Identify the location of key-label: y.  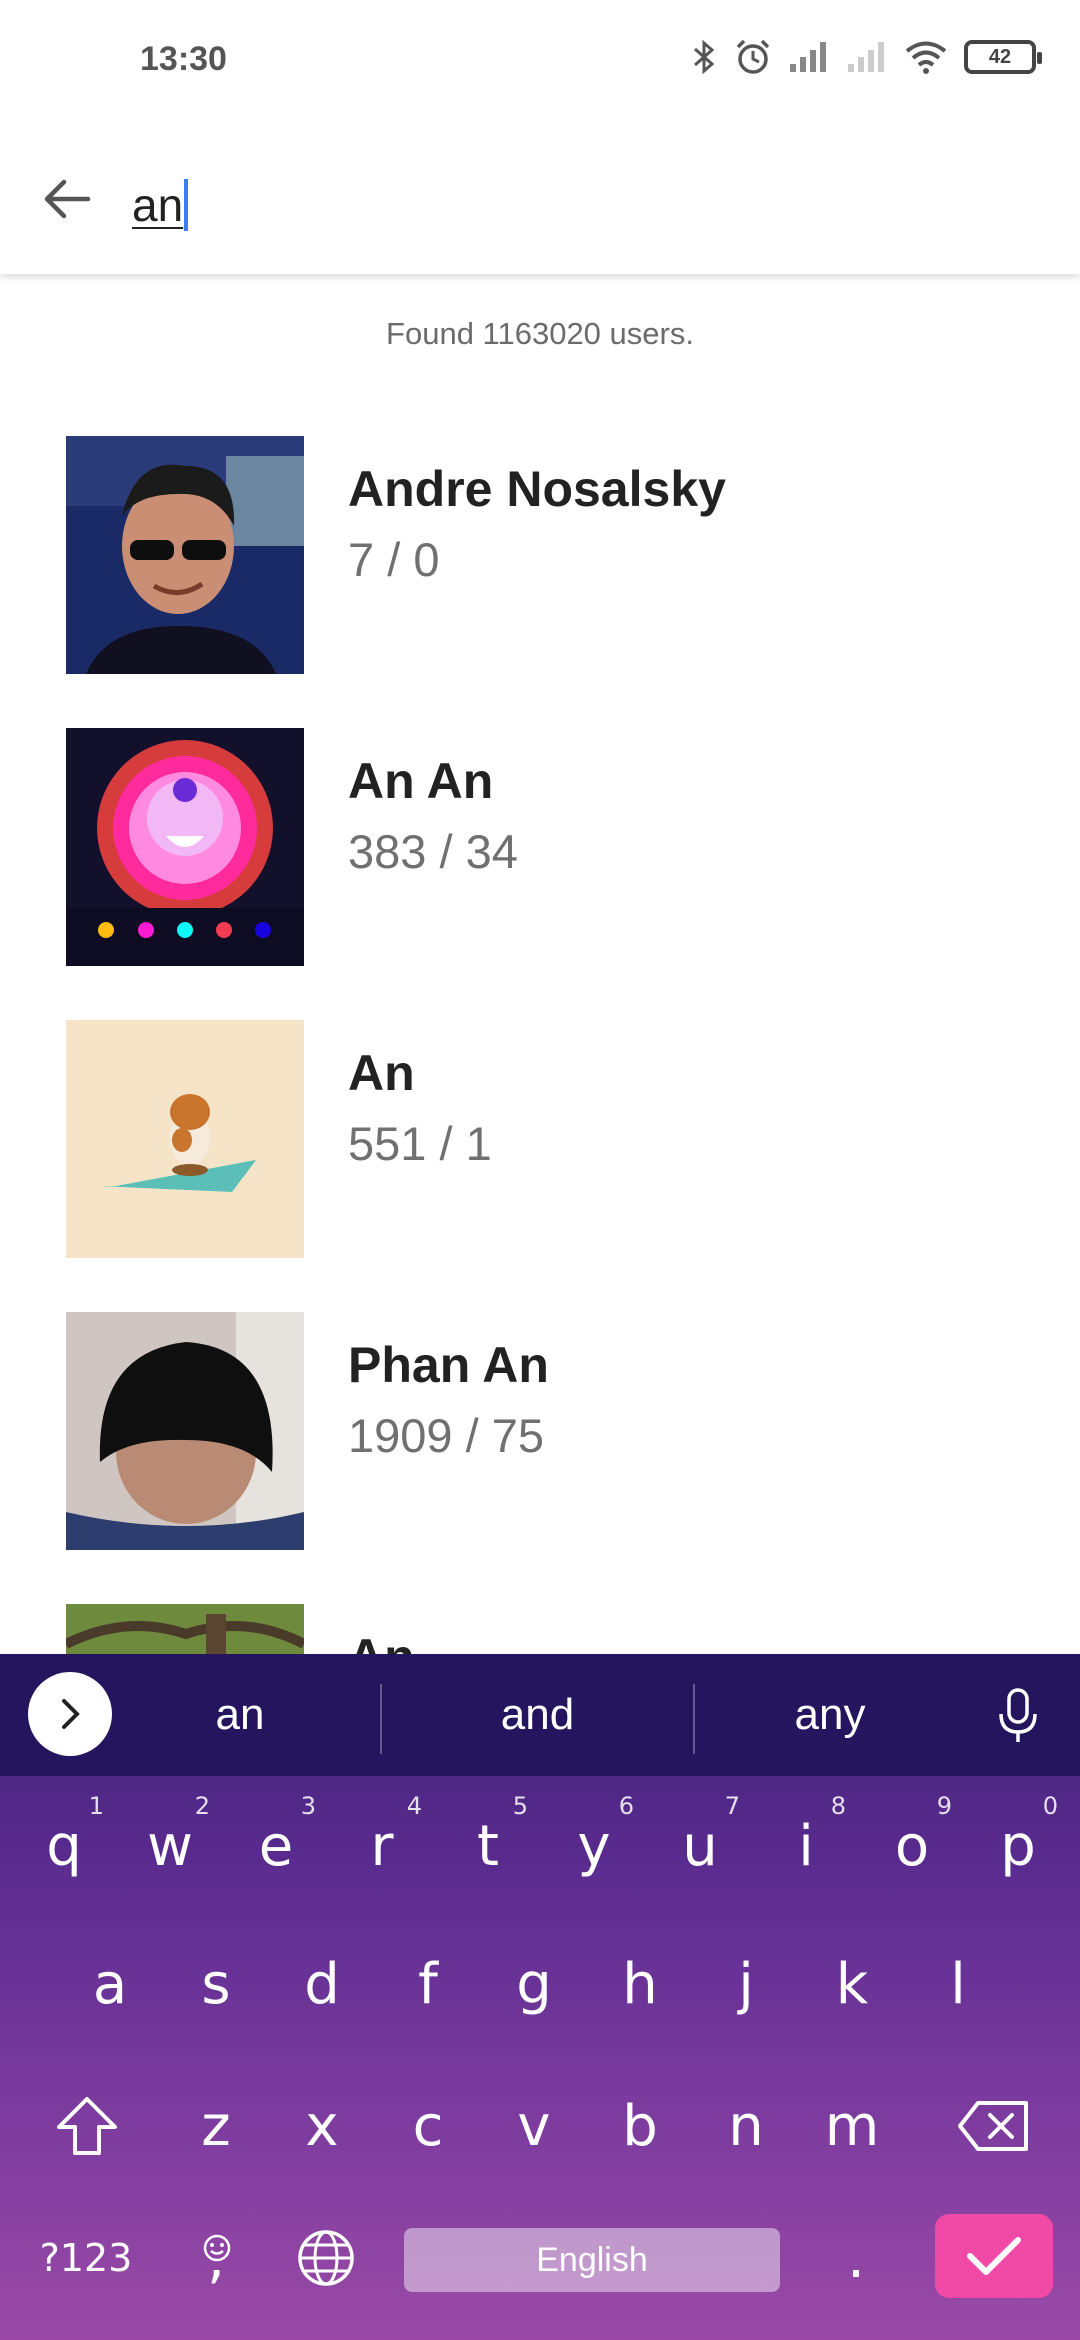
(594, 1846).